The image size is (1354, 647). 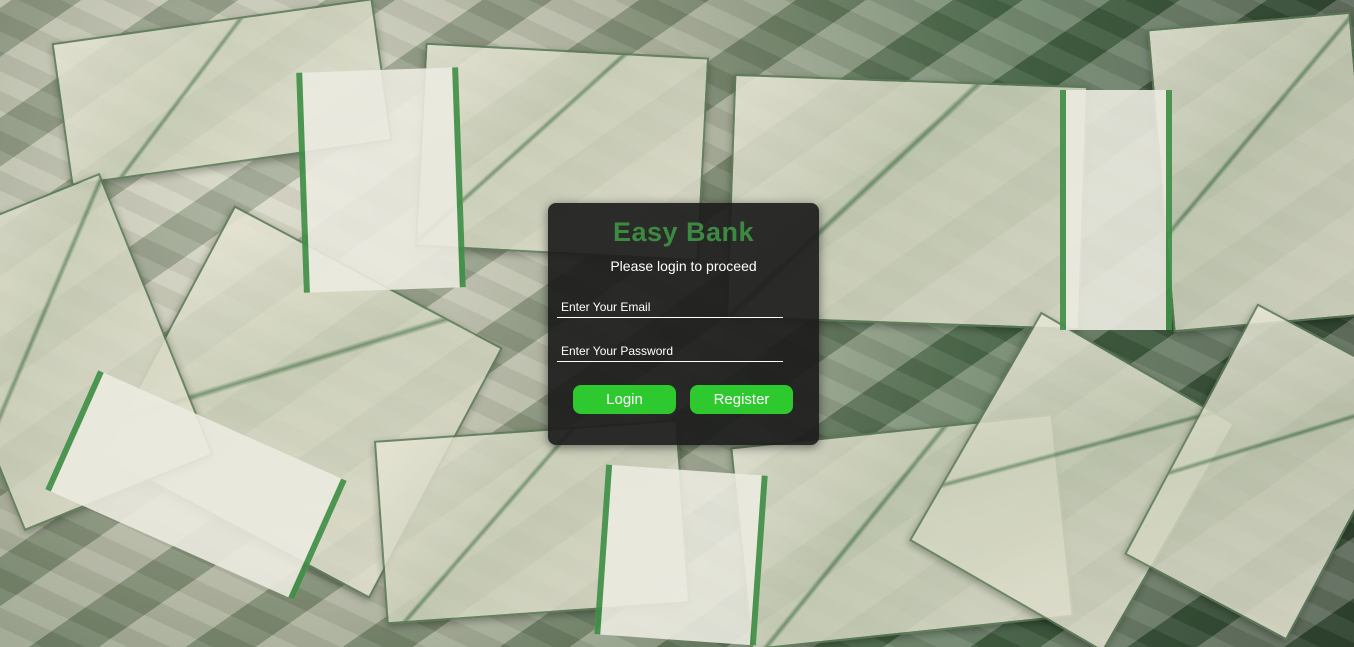 What do you see at coordinates (683, 232) in the screenshot?
I see `app-title: Easy Bank` at bounding box center [683, 232].